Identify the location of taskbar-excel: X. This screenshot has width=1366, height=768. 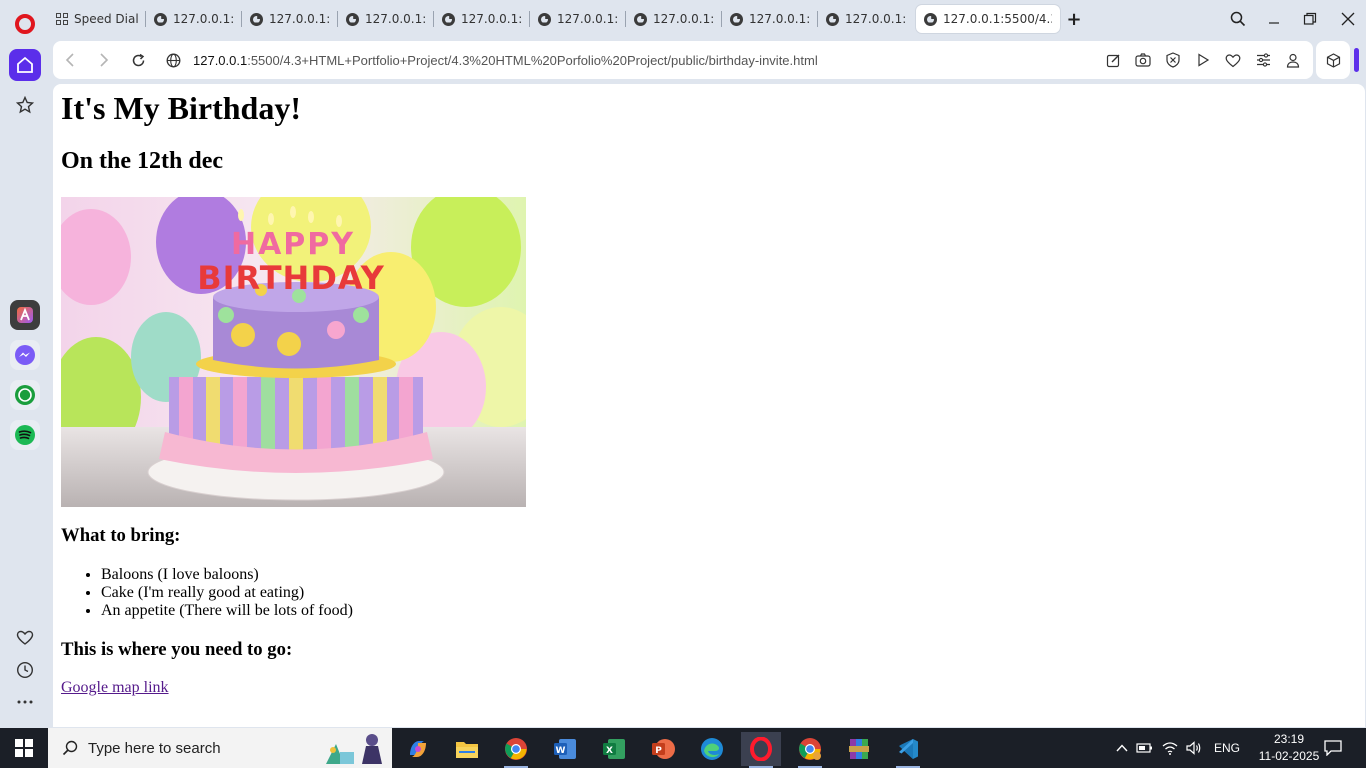
(614, 749).